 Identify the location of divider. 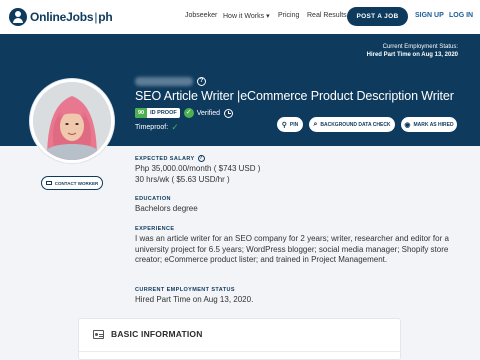
(239, 351).